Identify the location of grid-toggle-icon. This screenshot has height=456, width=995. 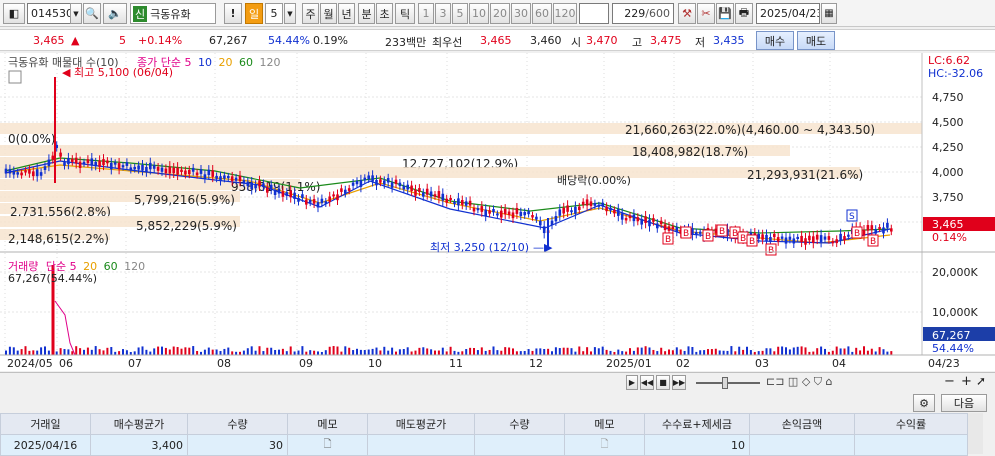
(15, 77).